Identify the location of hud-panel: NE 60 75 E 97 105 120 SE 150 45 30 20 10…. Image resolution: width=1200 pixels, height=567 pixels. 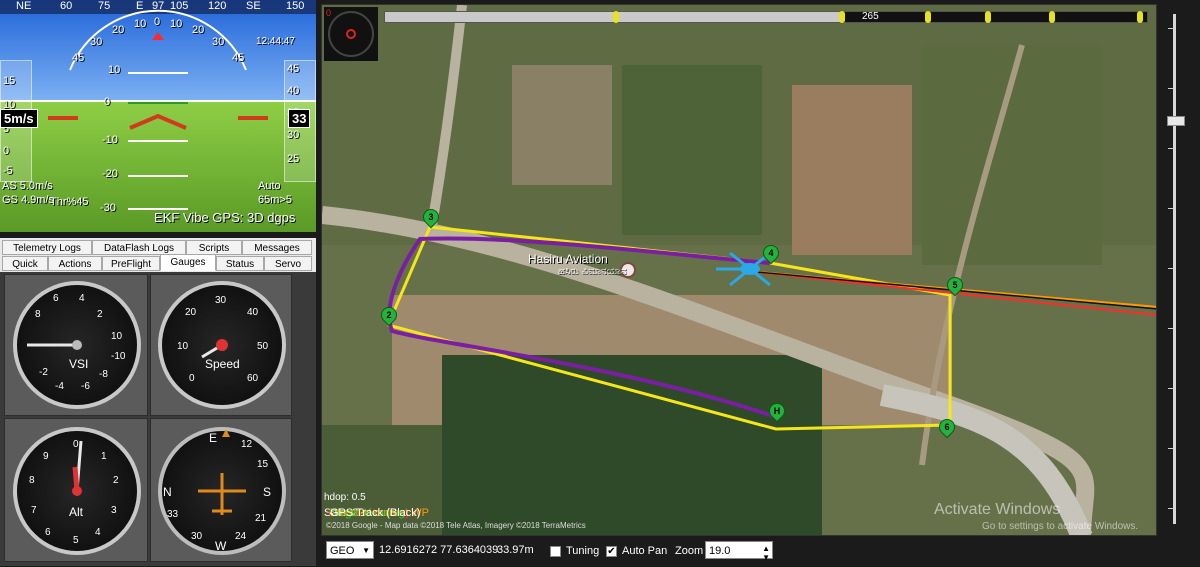
(158, 116).